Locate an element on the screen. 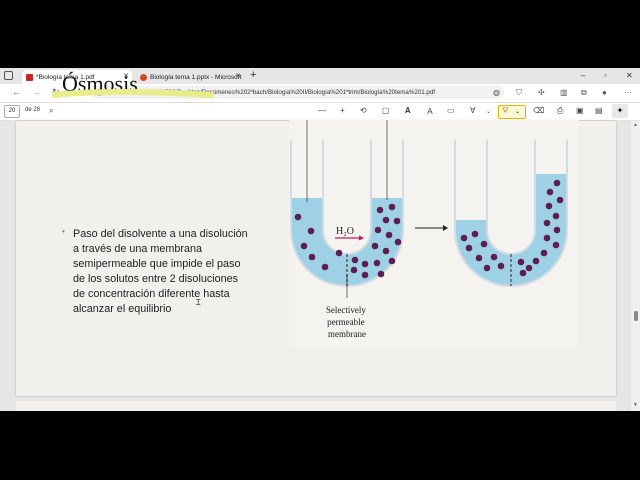 The image size is (640, 480). pdf-icon is located at coordinates (29, 77).